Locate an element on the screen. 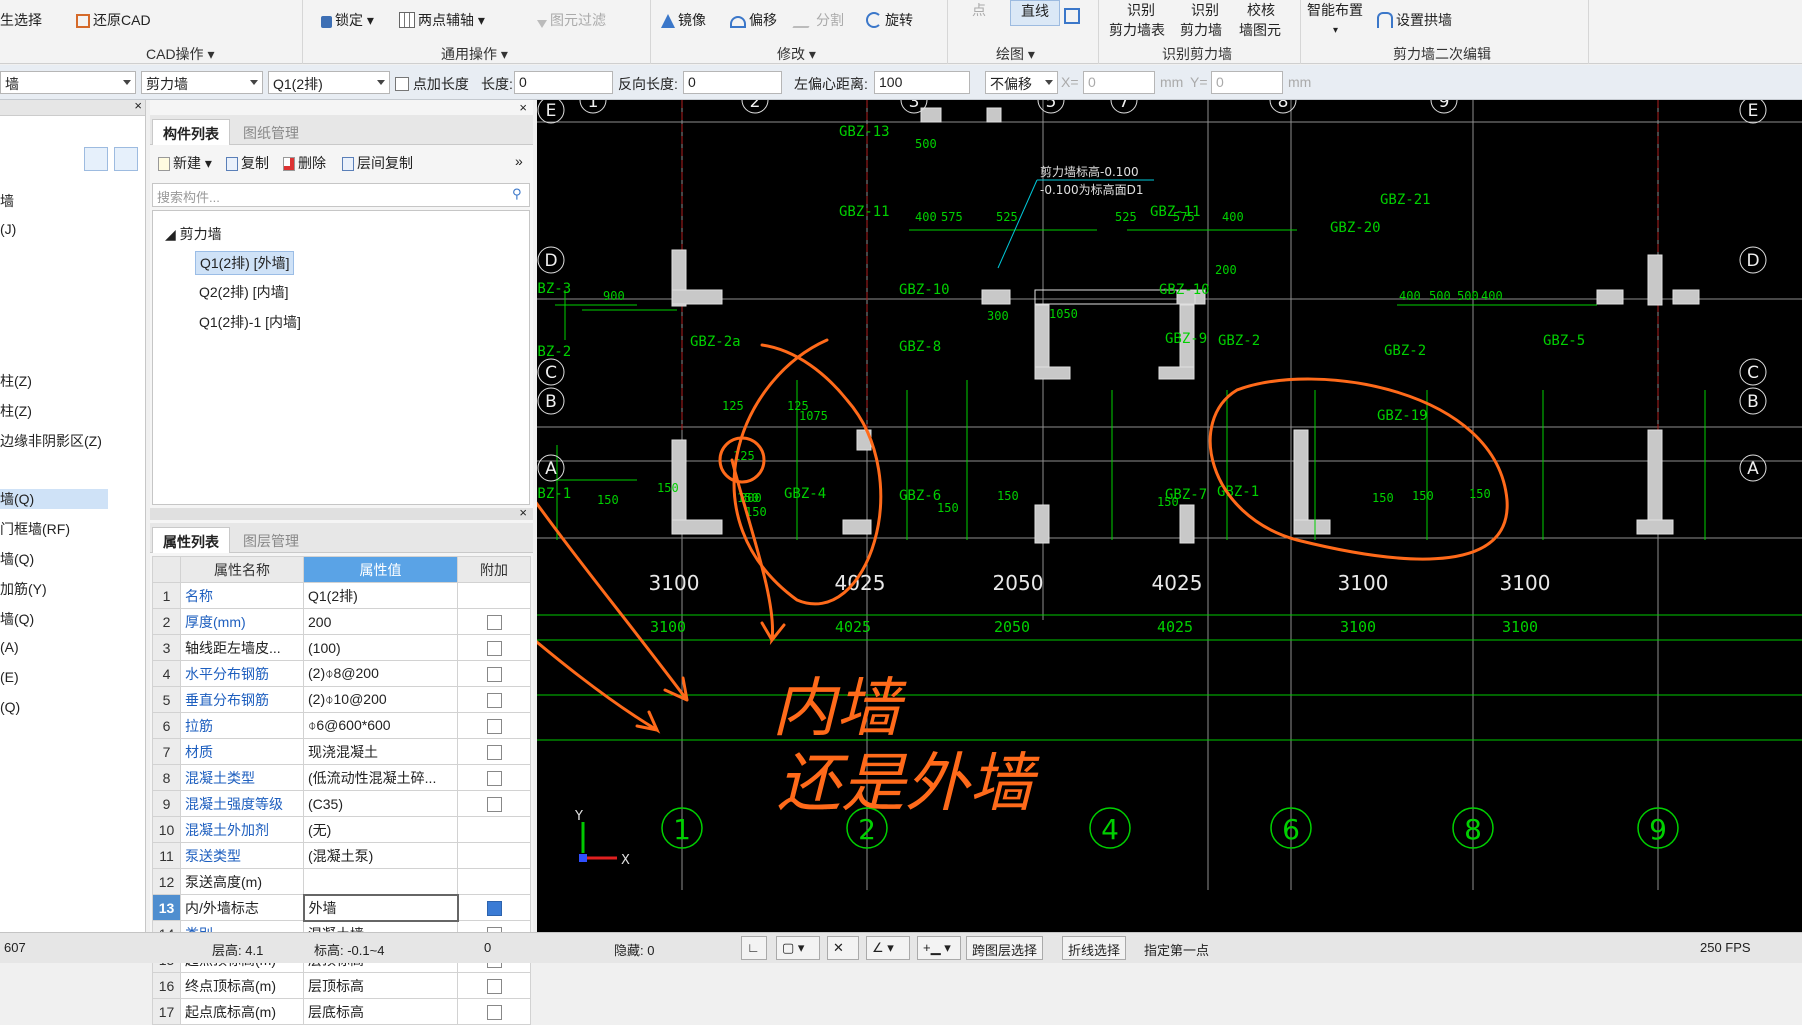 This screenshot has height=1025, width=1802. property-value: Q1(2排) is located at coordinates (380, 595).